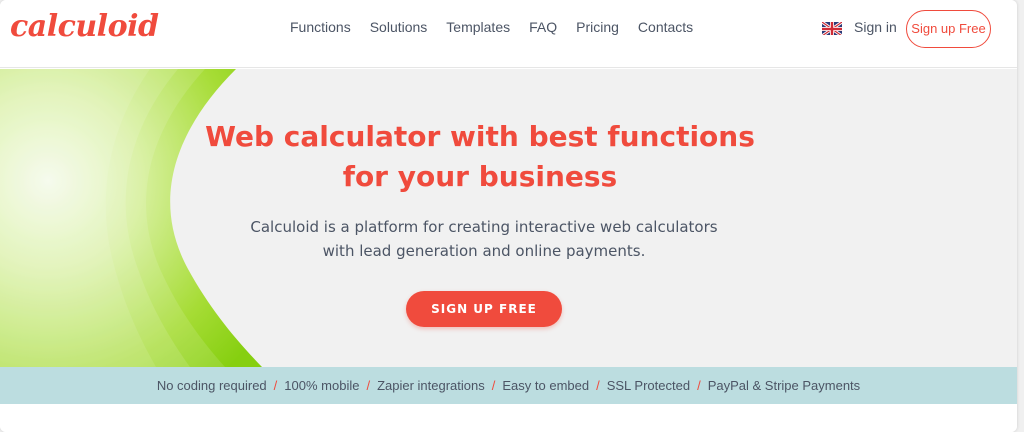  I want to click on feature-zapier: Zapier integrations, so click(431, 385).